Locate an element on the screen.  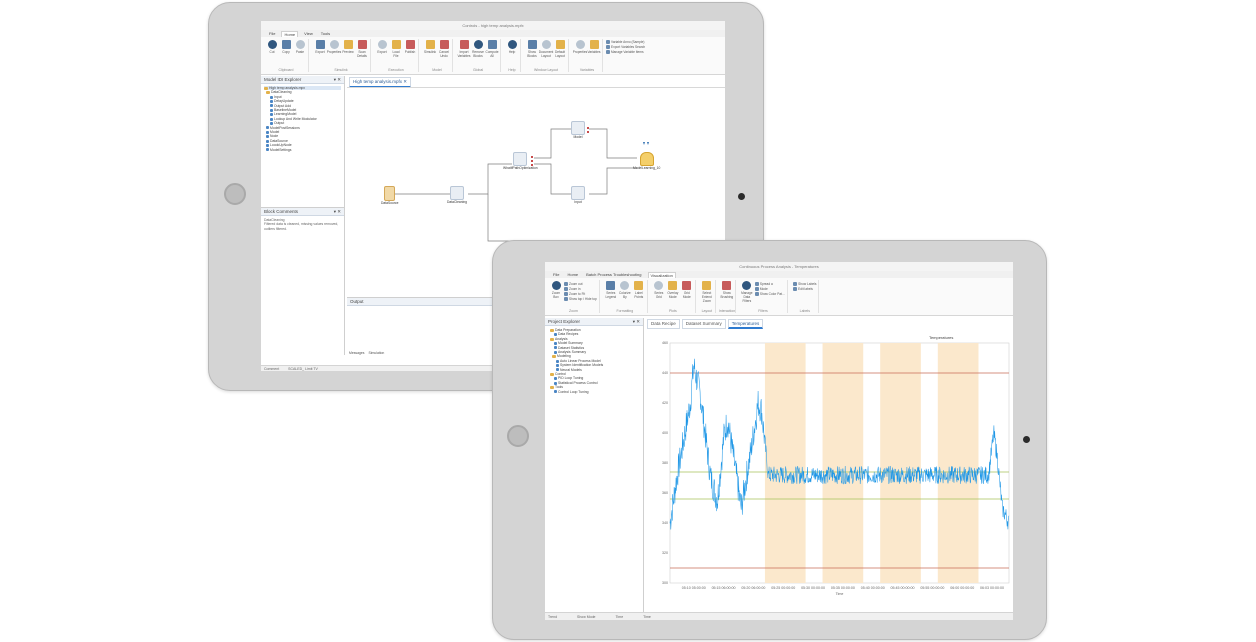
edit-labels-option: Edit labels is located at coordinates (804, 289).